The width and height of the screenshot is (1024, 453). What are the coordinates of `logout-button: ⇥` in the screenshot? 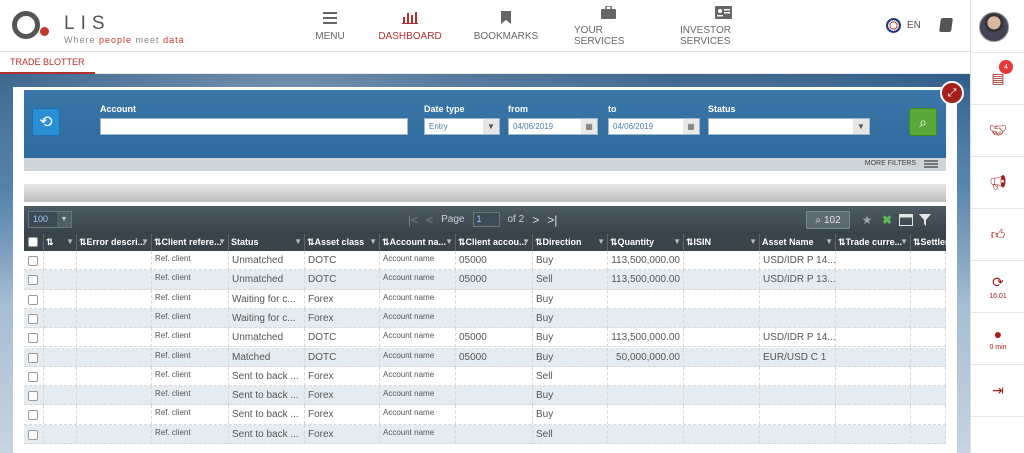 It's located at (997, 390).